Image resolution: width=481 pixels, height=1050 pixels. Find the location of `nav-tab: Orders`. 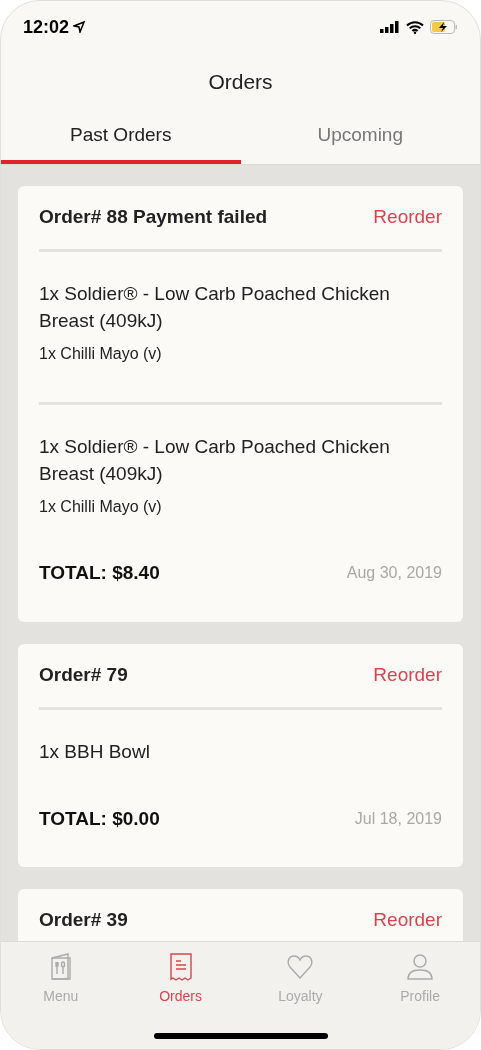

nav-tab: Orders is located at coordinates (180, 979).